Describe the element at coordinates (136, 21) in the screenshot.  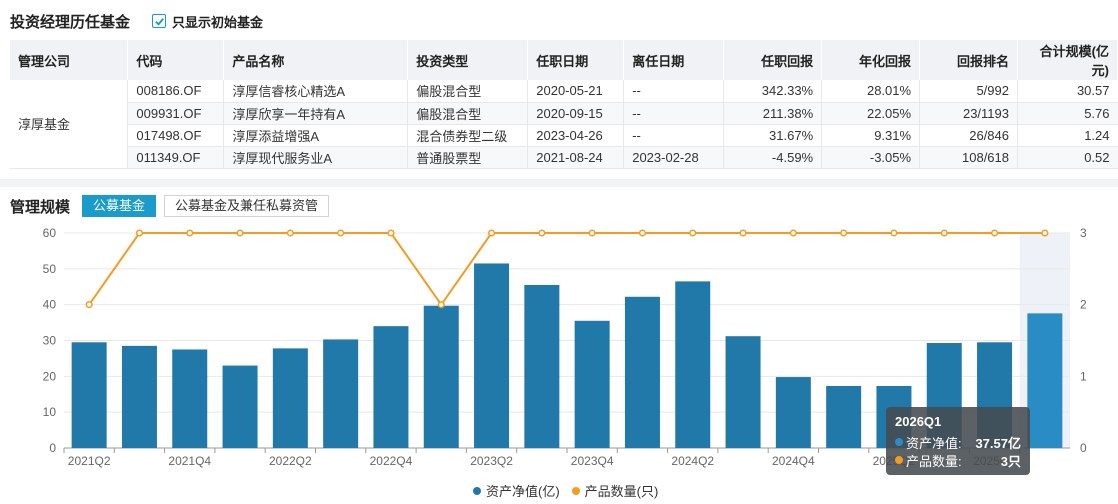
I see `fund-history-header: 投资经理历任基金 只显示初始基金` at that location.